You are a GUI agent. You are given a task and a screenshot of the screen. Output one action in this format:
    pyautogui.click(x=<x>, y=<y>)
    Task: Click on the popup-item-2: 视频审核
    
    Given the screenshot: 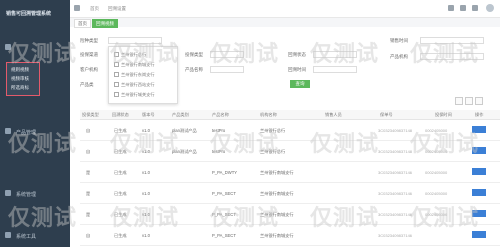 What is the action you would take?
    pyautogui.click(x=20, y=79)
    